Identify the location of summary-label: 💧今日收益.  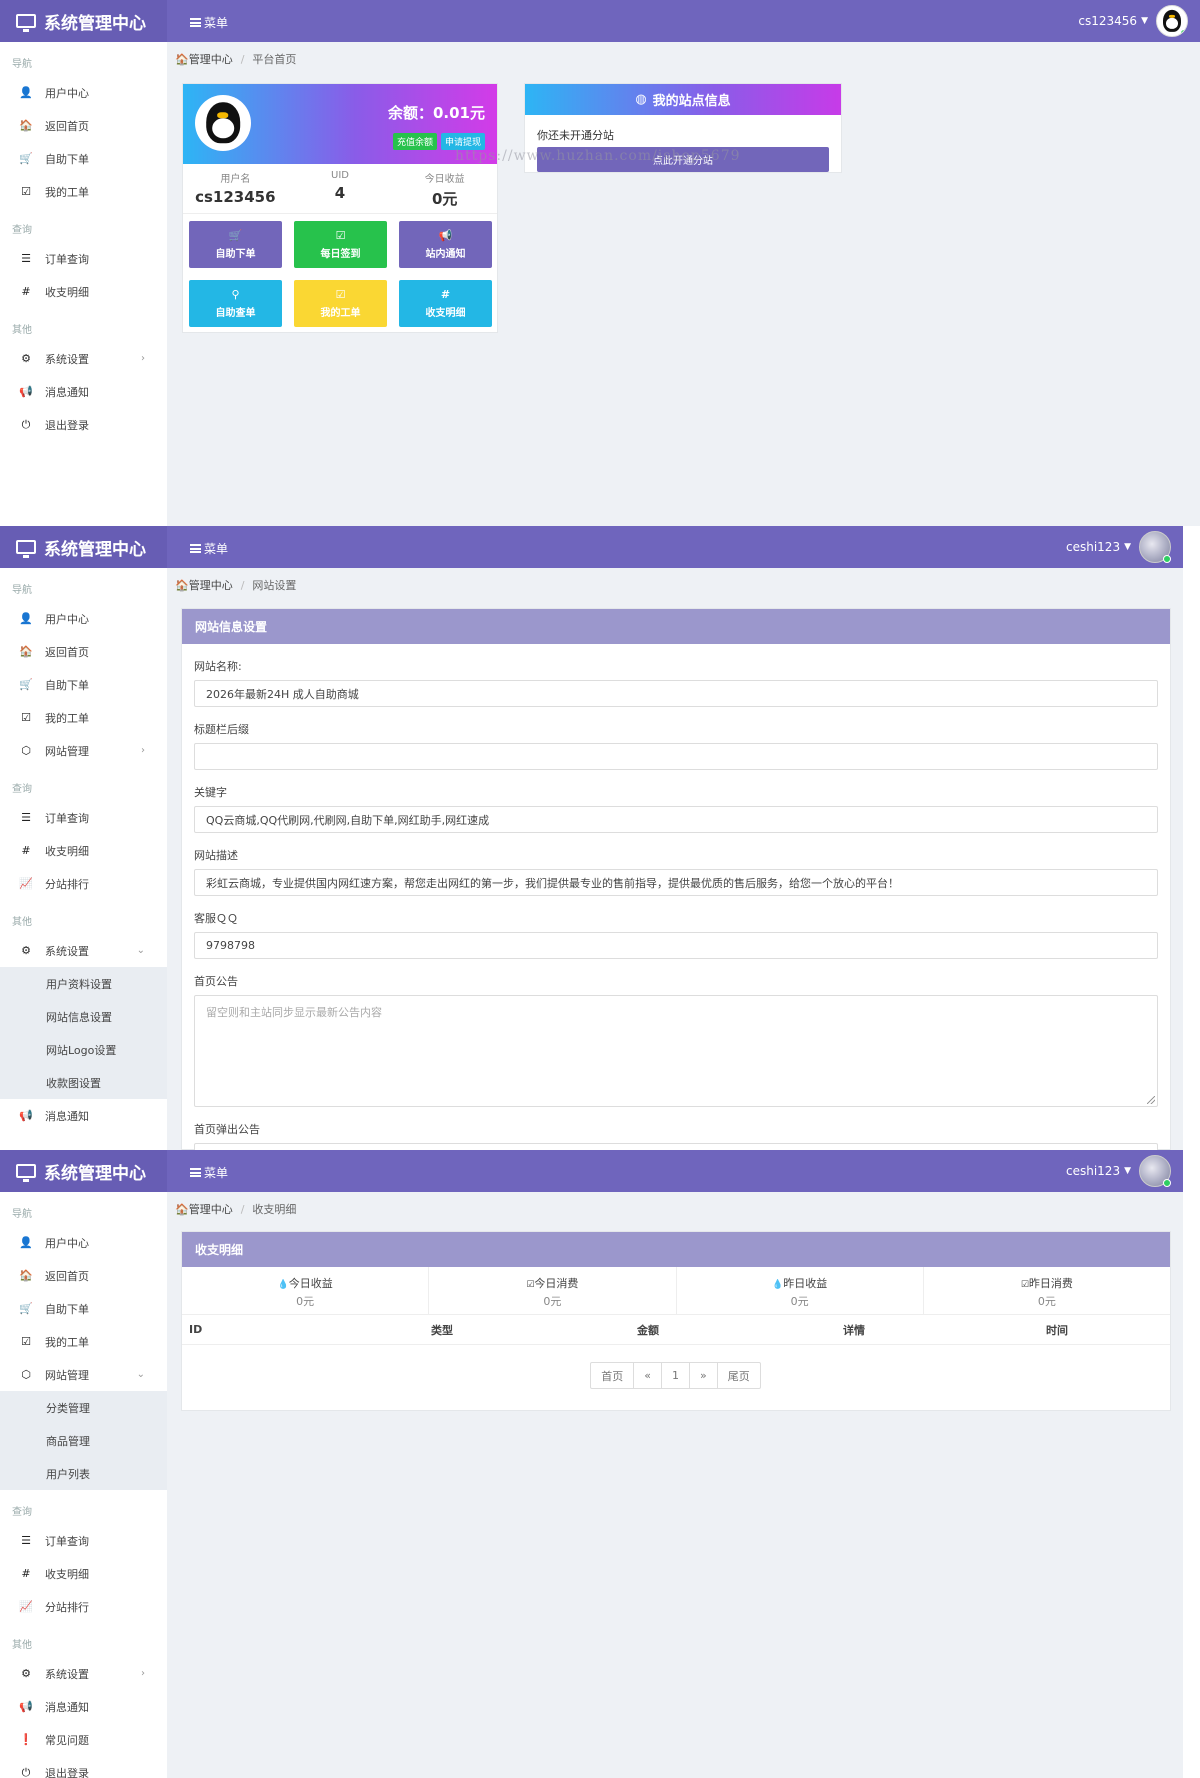
(305, 1283).